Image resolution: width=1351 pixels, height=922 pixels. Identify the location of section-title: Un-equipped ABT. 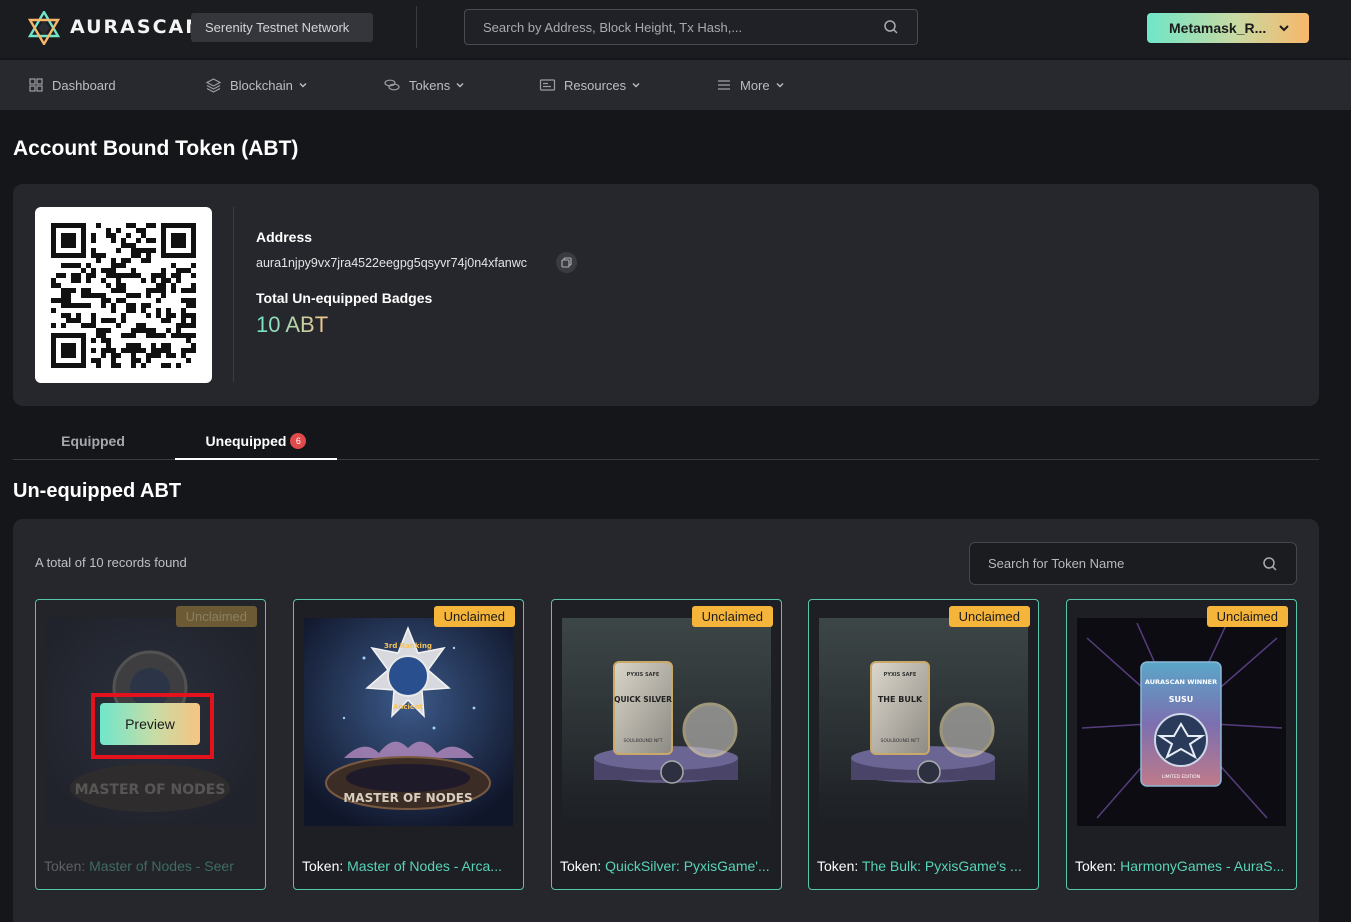
(97, 491).